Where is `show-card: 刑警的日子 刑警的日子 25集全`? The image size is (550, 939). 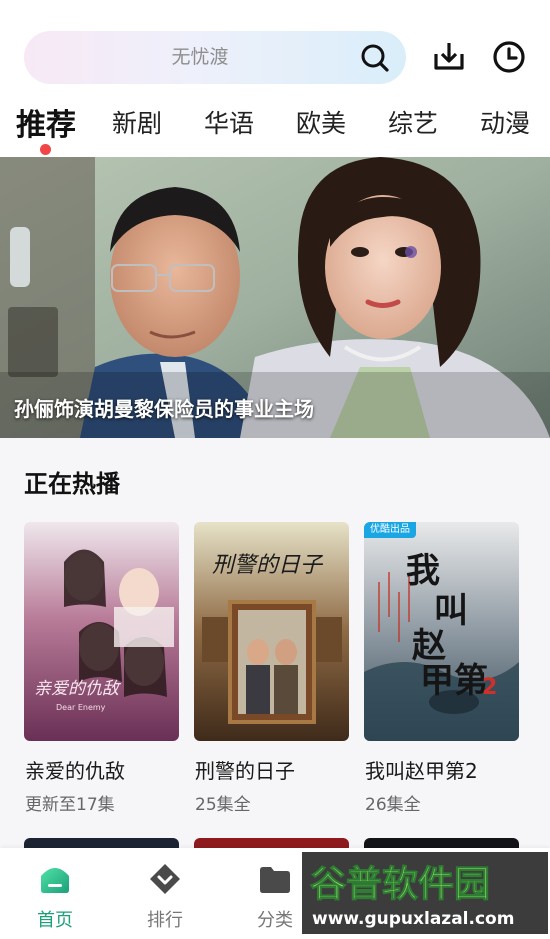 show-card: 刑警的日子 刑警的日子 25集全 is located at coordinates (271, 668).